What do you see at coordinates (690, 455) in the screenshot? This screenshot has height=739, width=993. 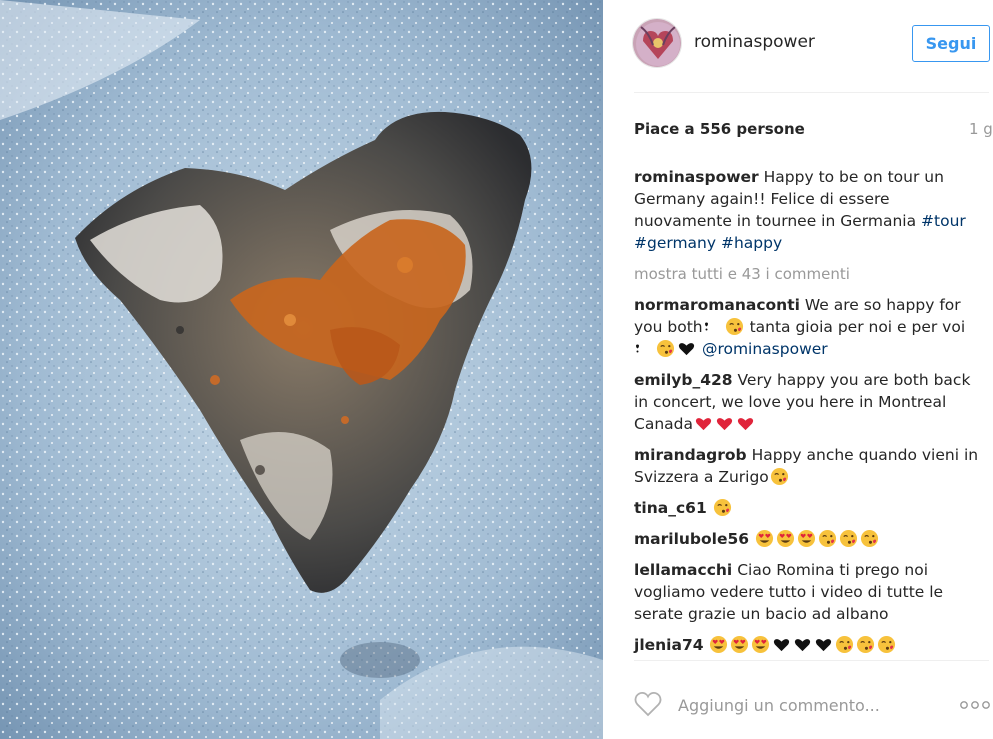 I see `comment-username: mirandagrob` at bounding box center [690, 455].